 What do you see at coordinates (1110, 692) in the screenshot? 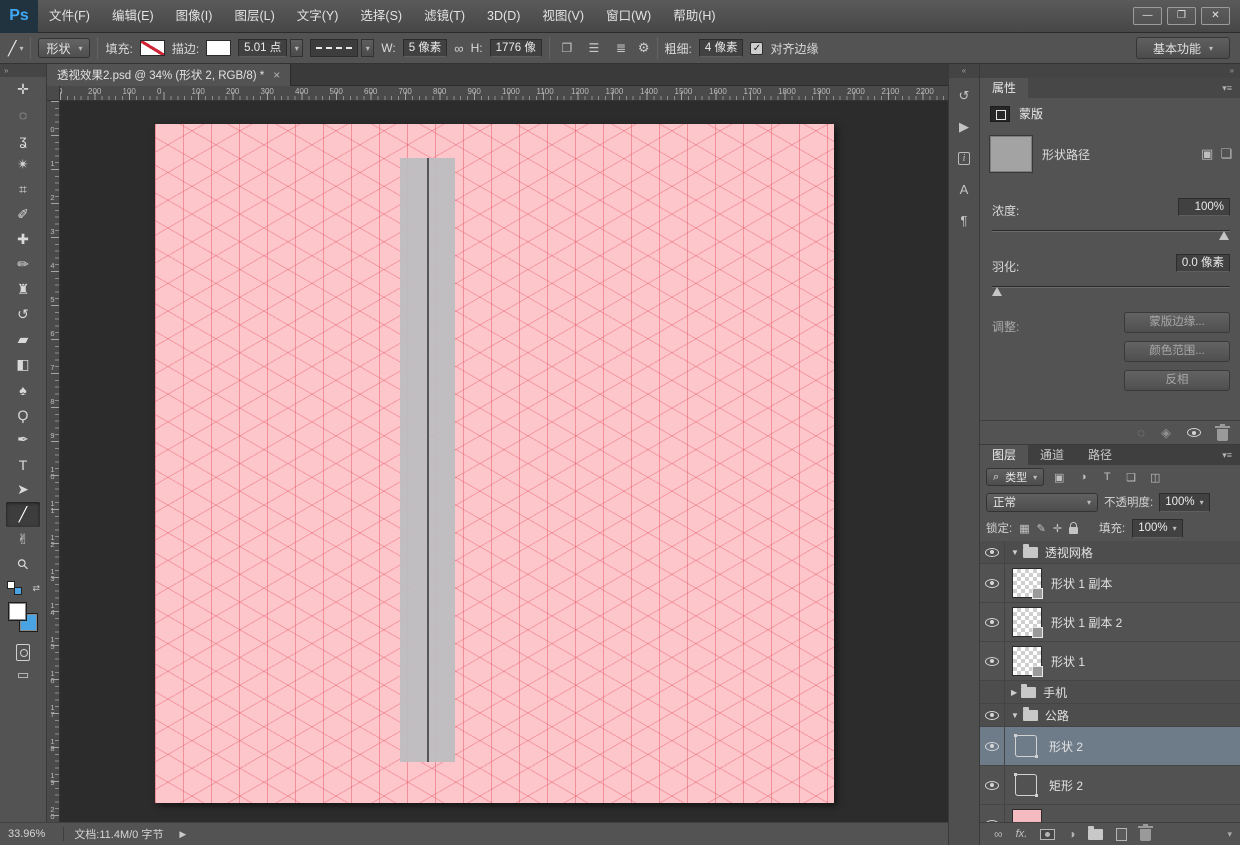
I see `layer-group-row: ▶ 手机` at bounding box center [1110, 692].